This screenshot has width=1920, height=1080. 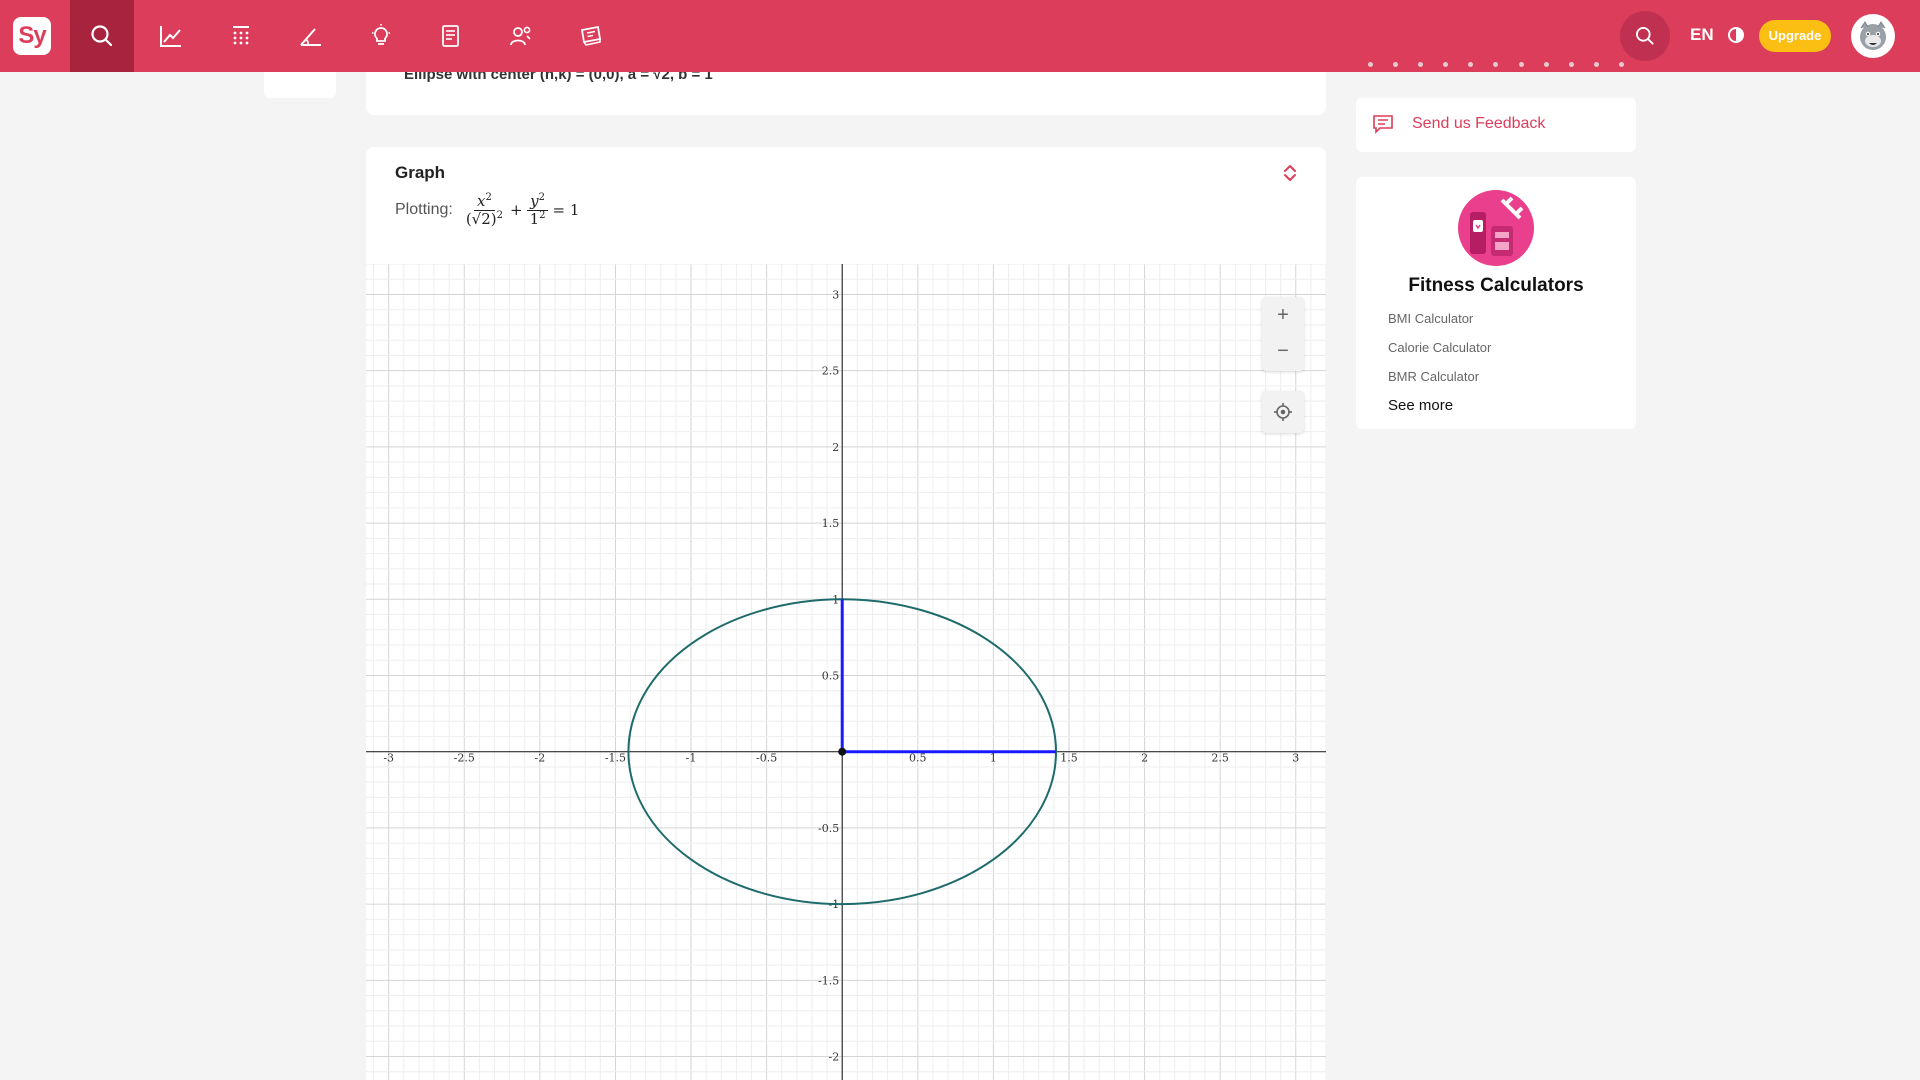 I want to click on zoom-in-button: +, so click(x=1283, y=315).